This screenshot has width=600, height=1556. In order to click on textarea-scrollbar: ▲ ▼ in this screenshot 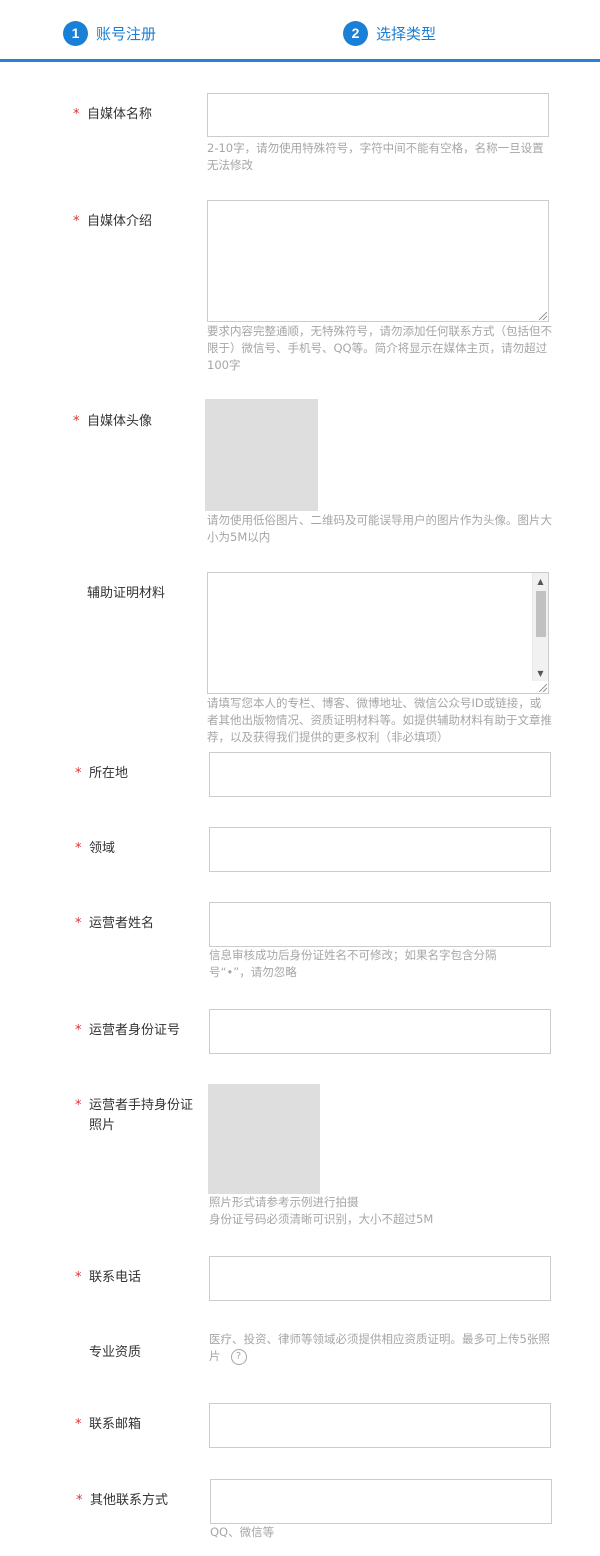, I will do `click(540, 627)`.